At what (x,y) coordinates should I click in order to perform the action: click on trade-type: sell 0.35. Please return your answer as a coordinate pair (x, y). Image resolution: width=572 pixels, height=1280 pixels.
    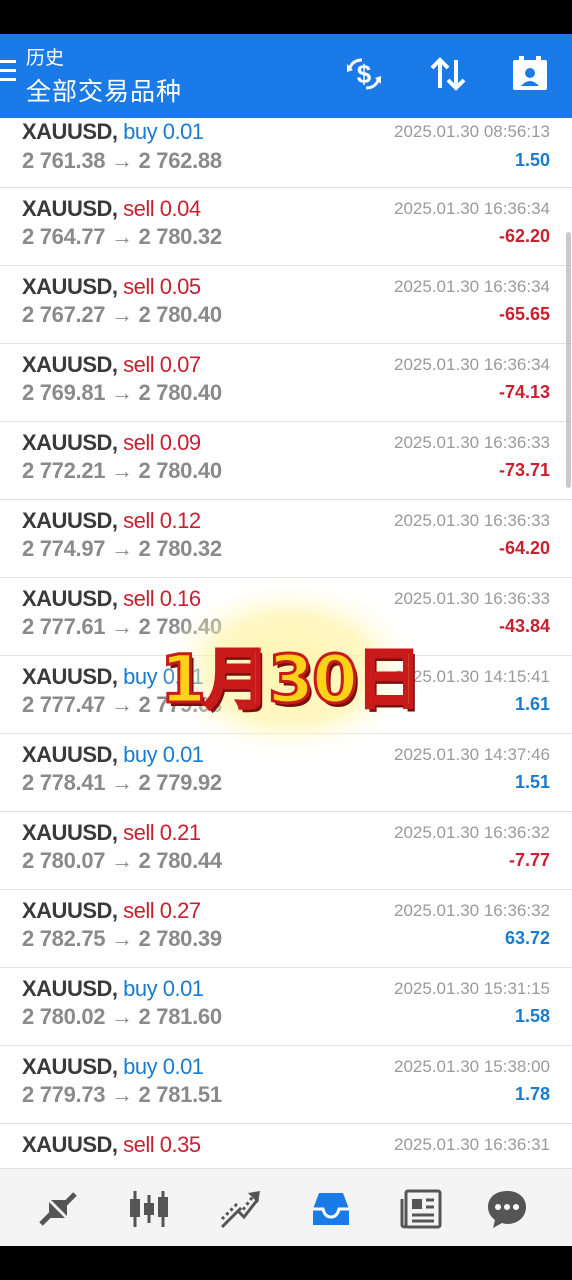
    Looking at the image, I should click on (162, 1144).